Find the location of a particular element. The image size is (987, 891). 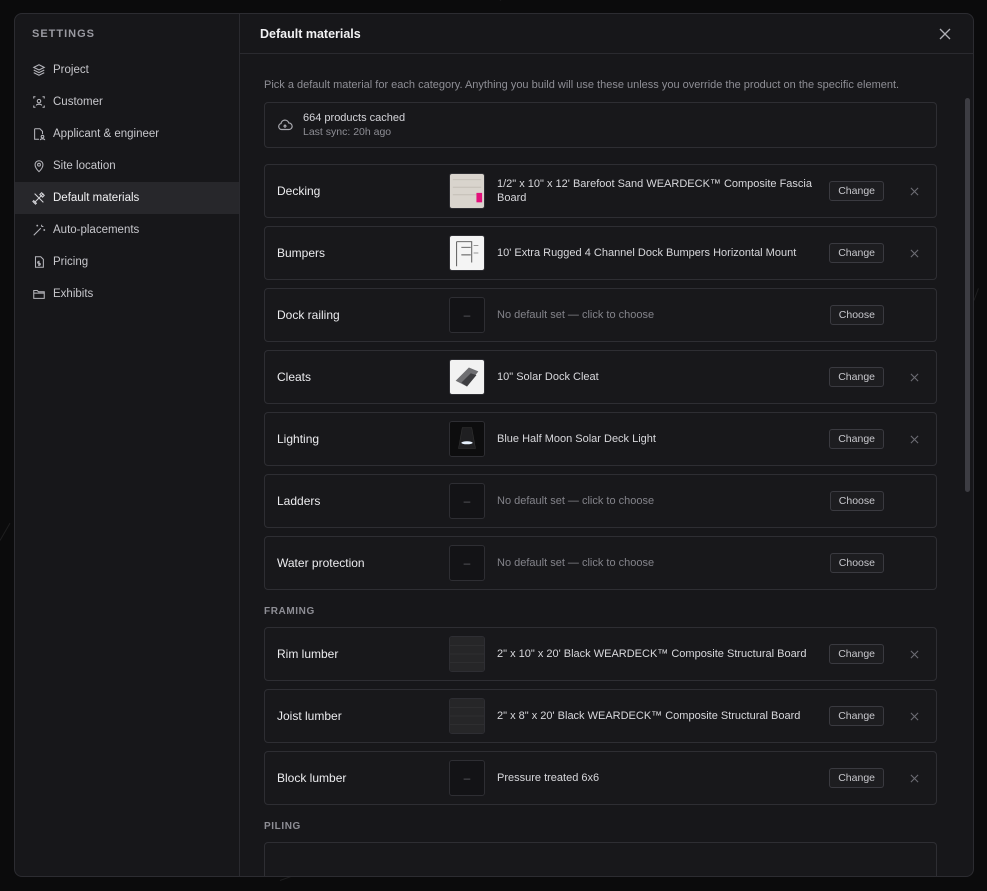

product-name: Pressure treated 6x6 is located at coordinates (548, 778).